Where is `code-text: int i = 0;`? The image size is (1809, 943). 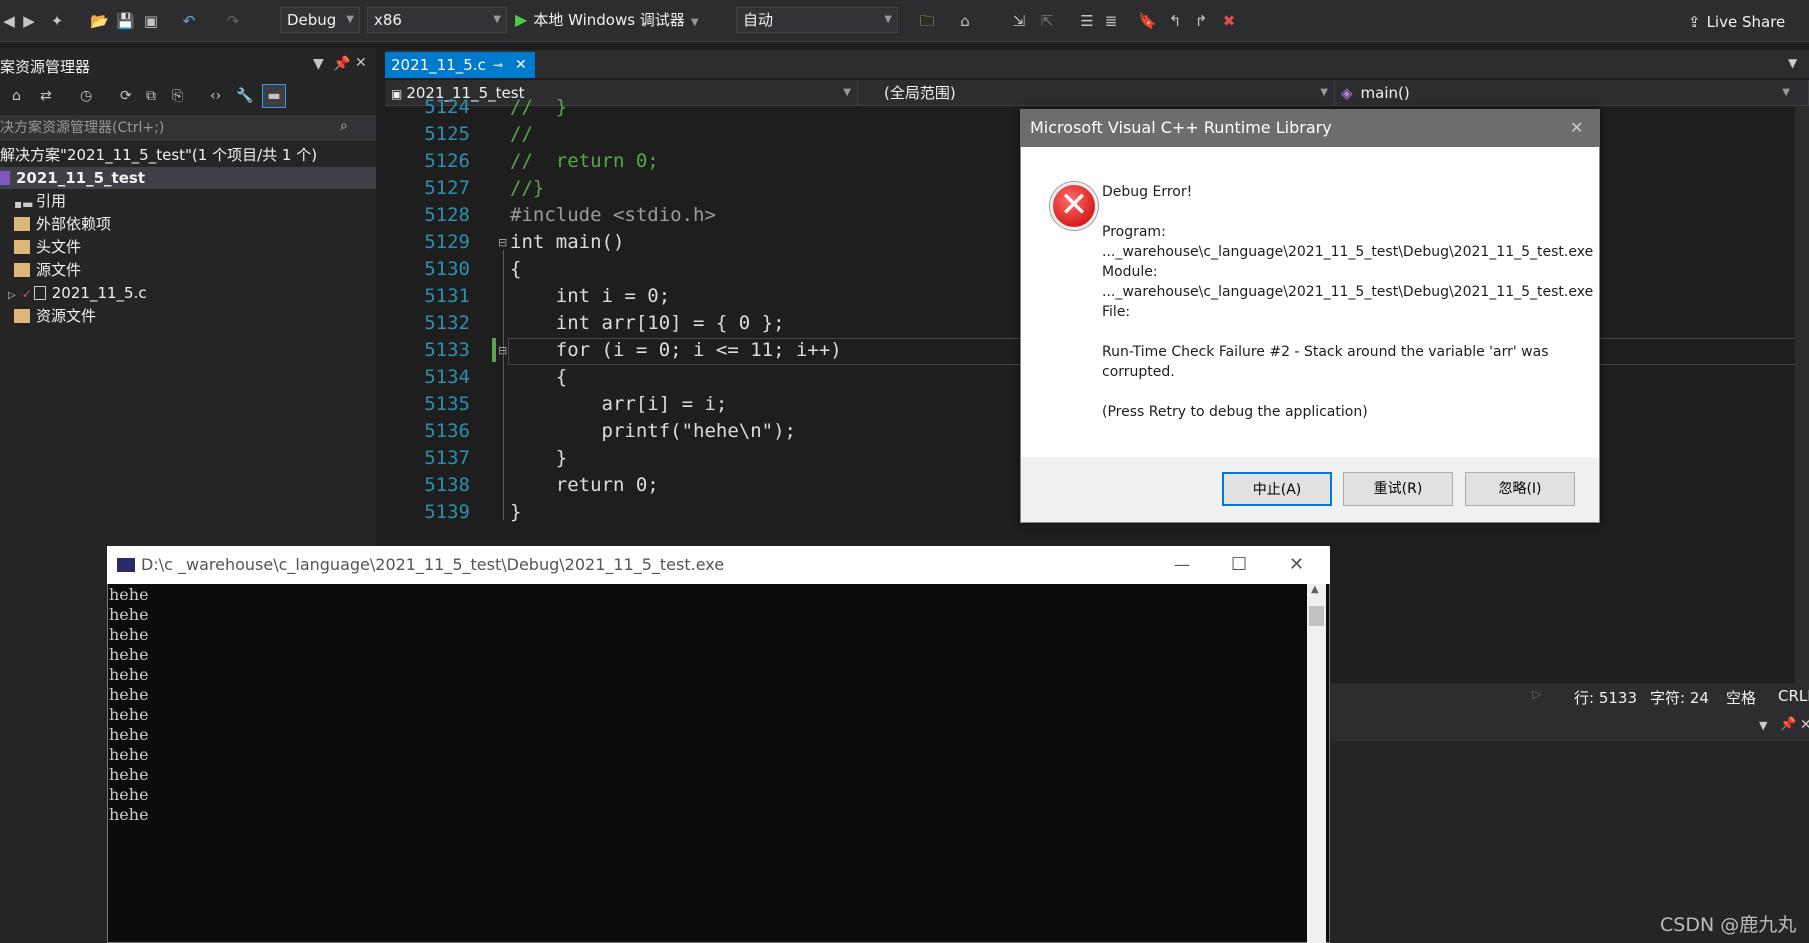
code-text: int i = 0; is located at coordinates (590, 296).